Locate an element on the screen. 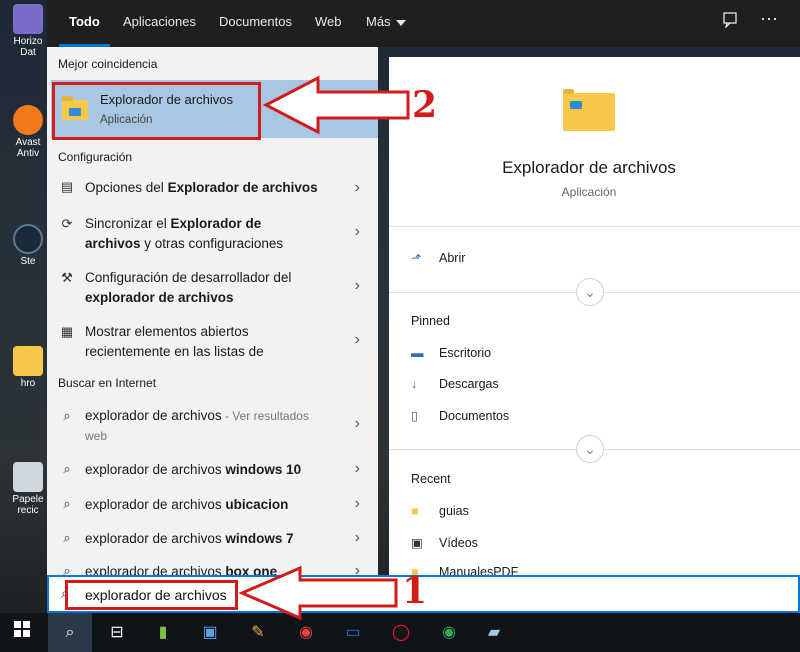 This screenshot has width=800, height=652. annotation-step-2: 2 is located at coordinates (425, 105).